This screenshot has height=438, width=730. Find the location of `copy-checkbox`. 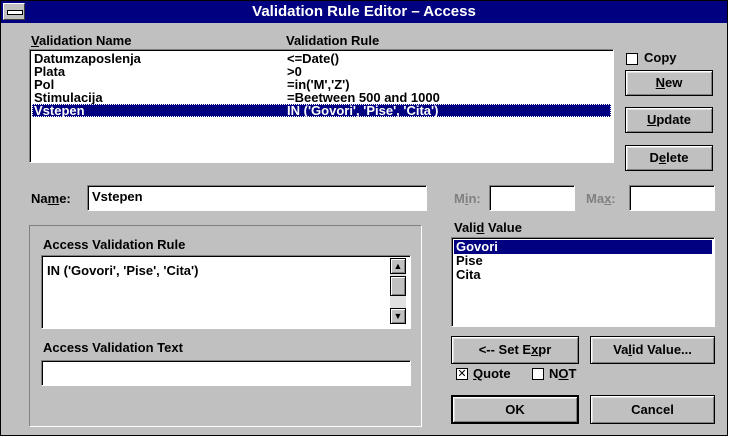

copy-checkbox is located at coordinates (632, 59).